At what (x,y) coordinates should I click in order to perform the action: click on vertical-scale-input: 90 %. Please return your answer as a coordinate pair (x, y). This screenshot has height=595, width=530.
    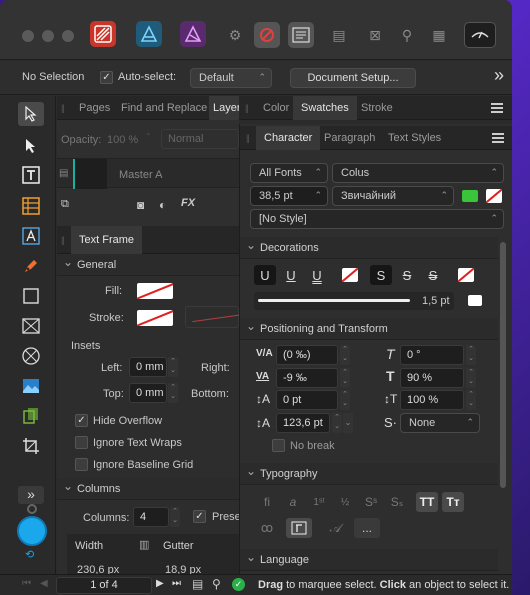
    Looking at the image, I should click on (432, 378).